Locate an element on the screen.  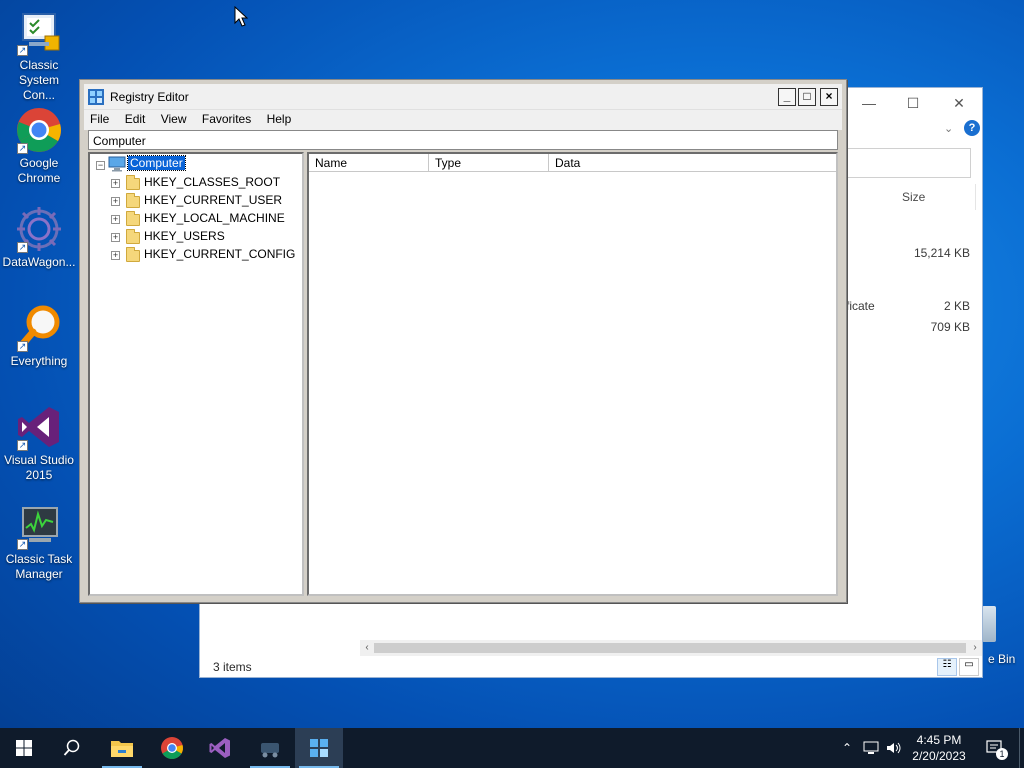
scroll-right-arrow-icon: › is located at coordinates (975, 648).